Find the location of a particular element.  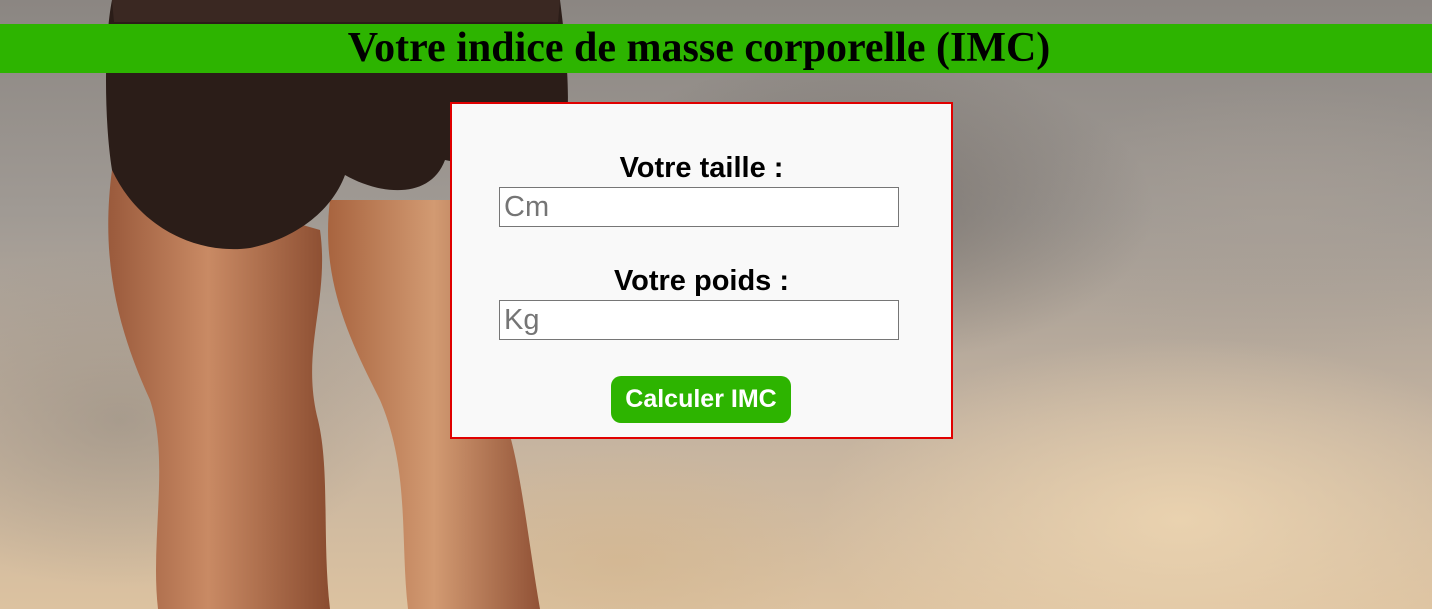

weight-label: Votre poids : is located at coordinates (701, 281).